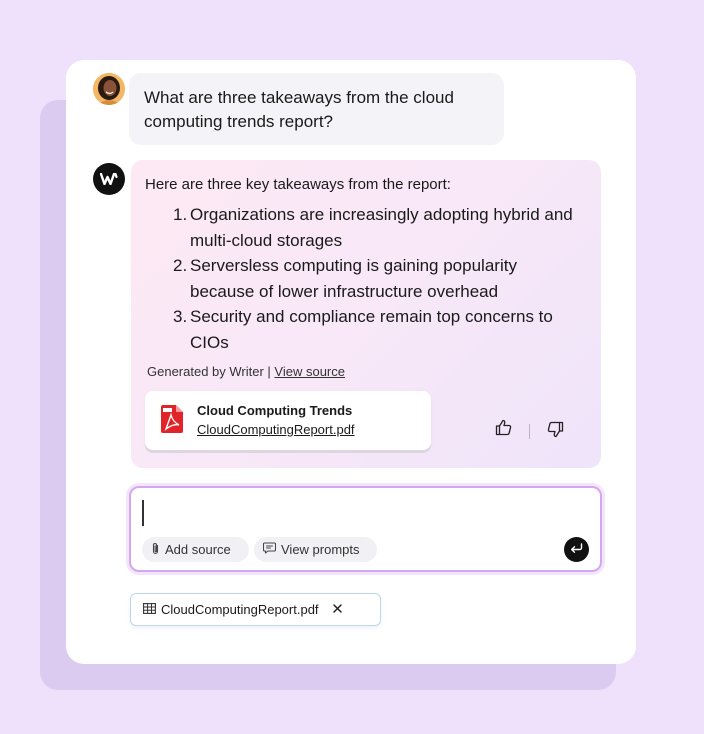  I want to click on generated-by-line: Generated by Writer | View source, so click(246, 371).